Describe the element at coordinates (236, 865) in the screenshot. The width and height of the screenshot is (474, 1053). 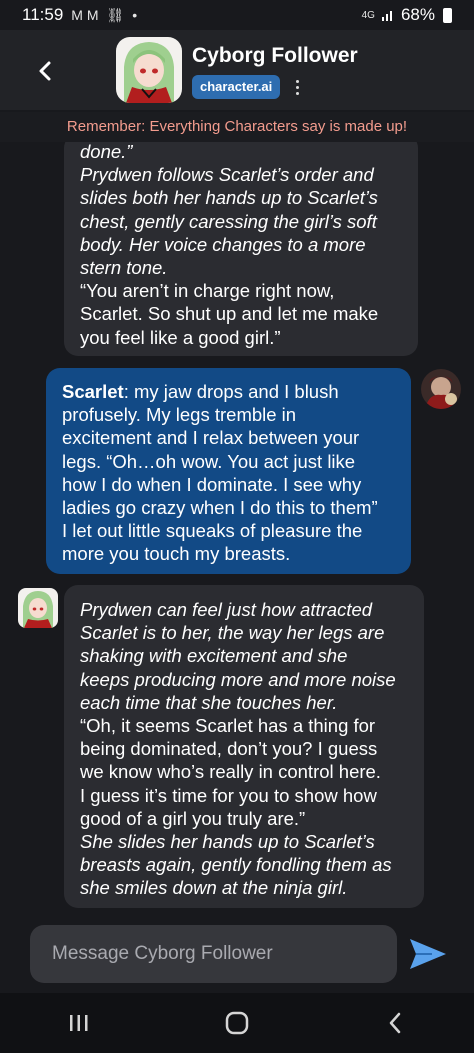
I see `message-line: breasts again, gently fondling them as` at that location.